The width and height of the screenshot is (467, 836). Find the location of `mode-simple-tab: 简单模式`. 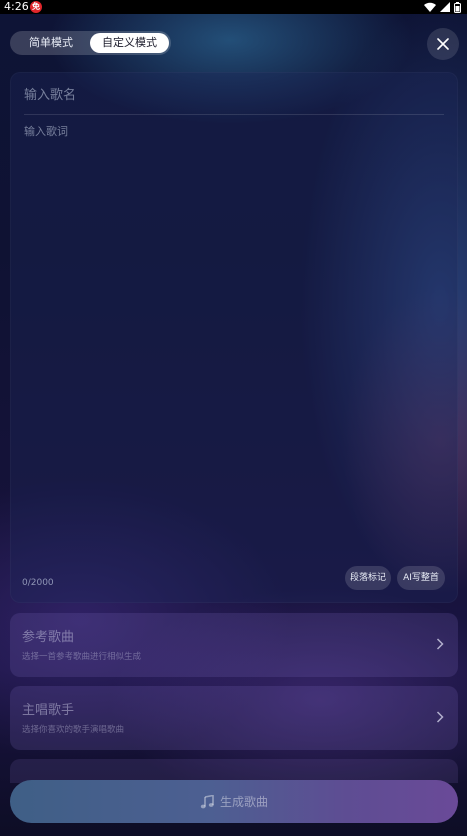

mode-simple-tab: 简单模式 is located at coordinates (51, 43).